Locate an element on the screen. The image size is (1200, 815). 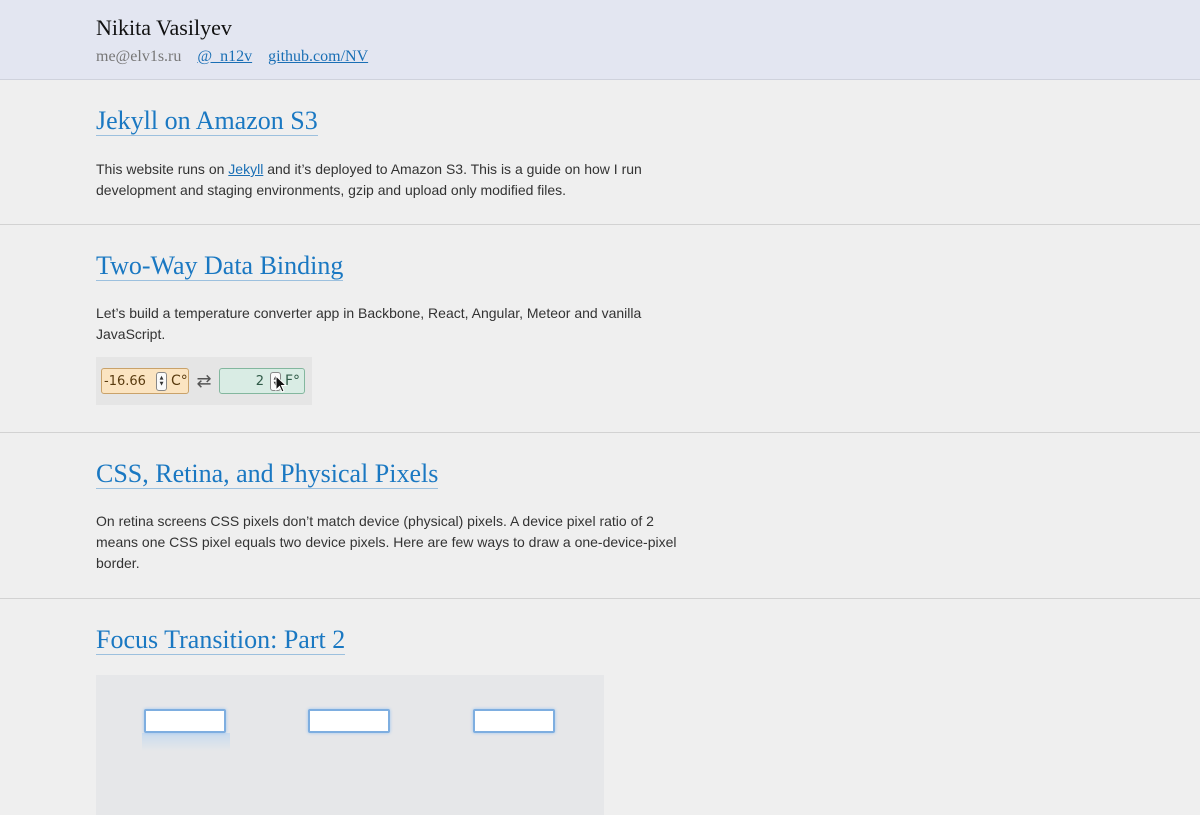
celsius-field: -16.66 ▲ ▼ C° is located at coordinates (145, 381).